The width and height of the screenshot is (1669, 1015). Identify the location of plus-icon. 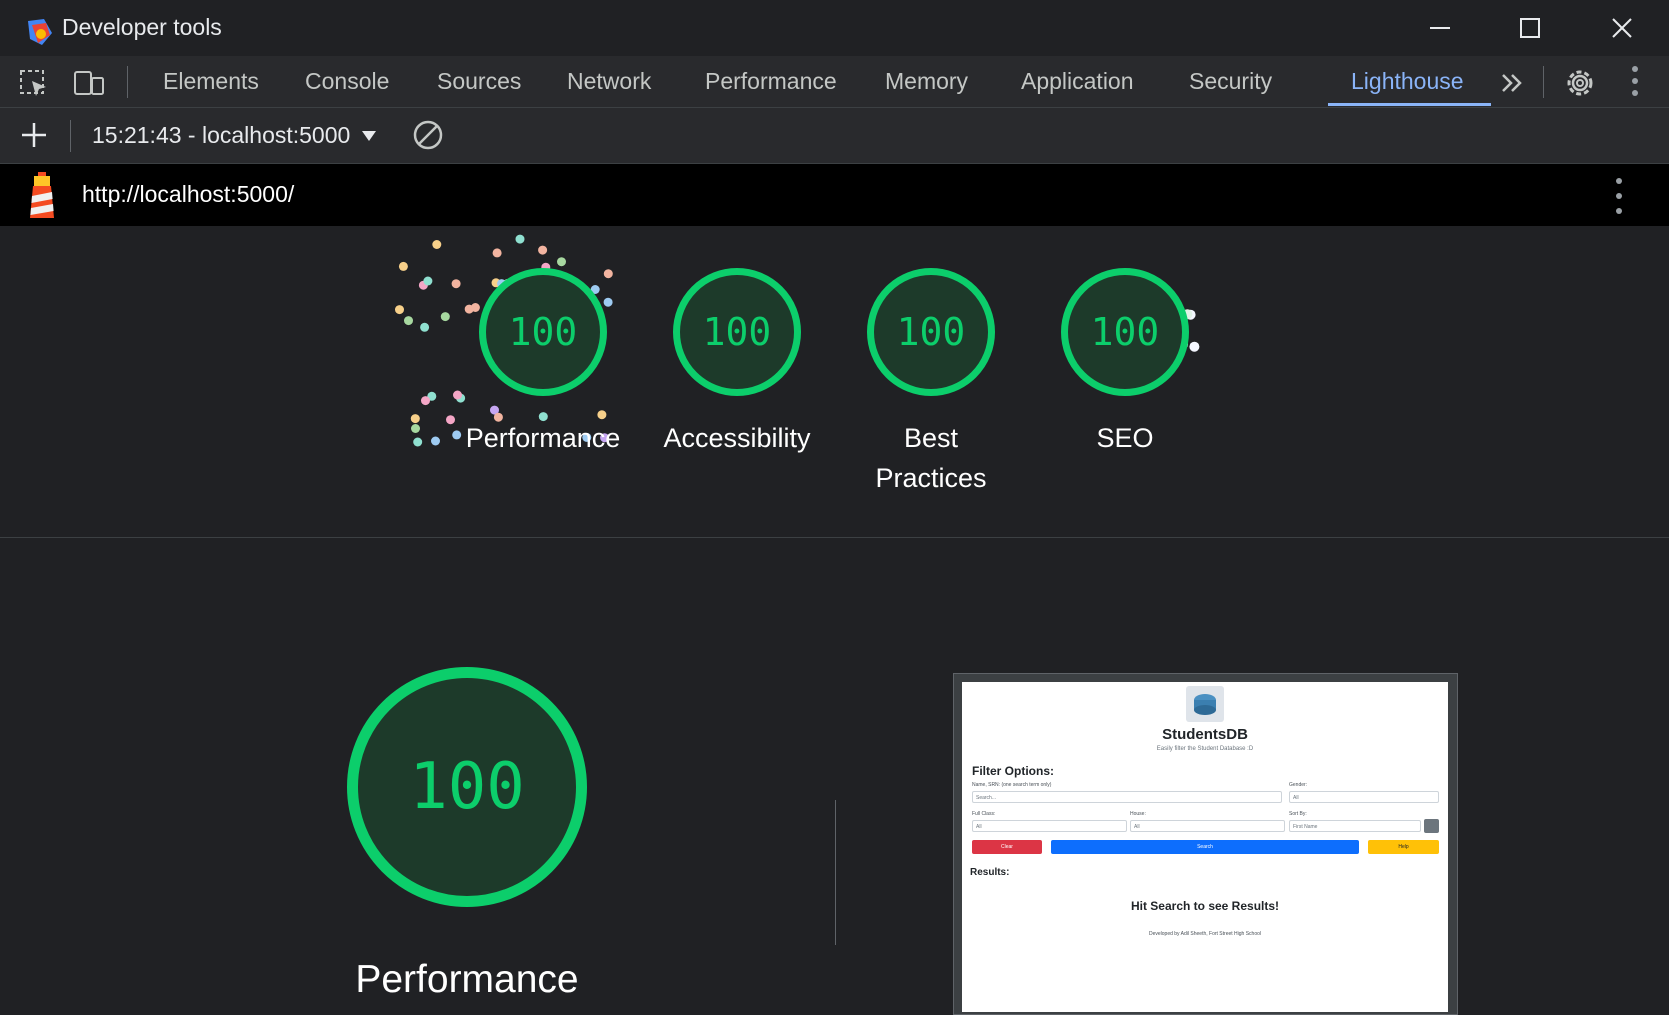
(34, 135).